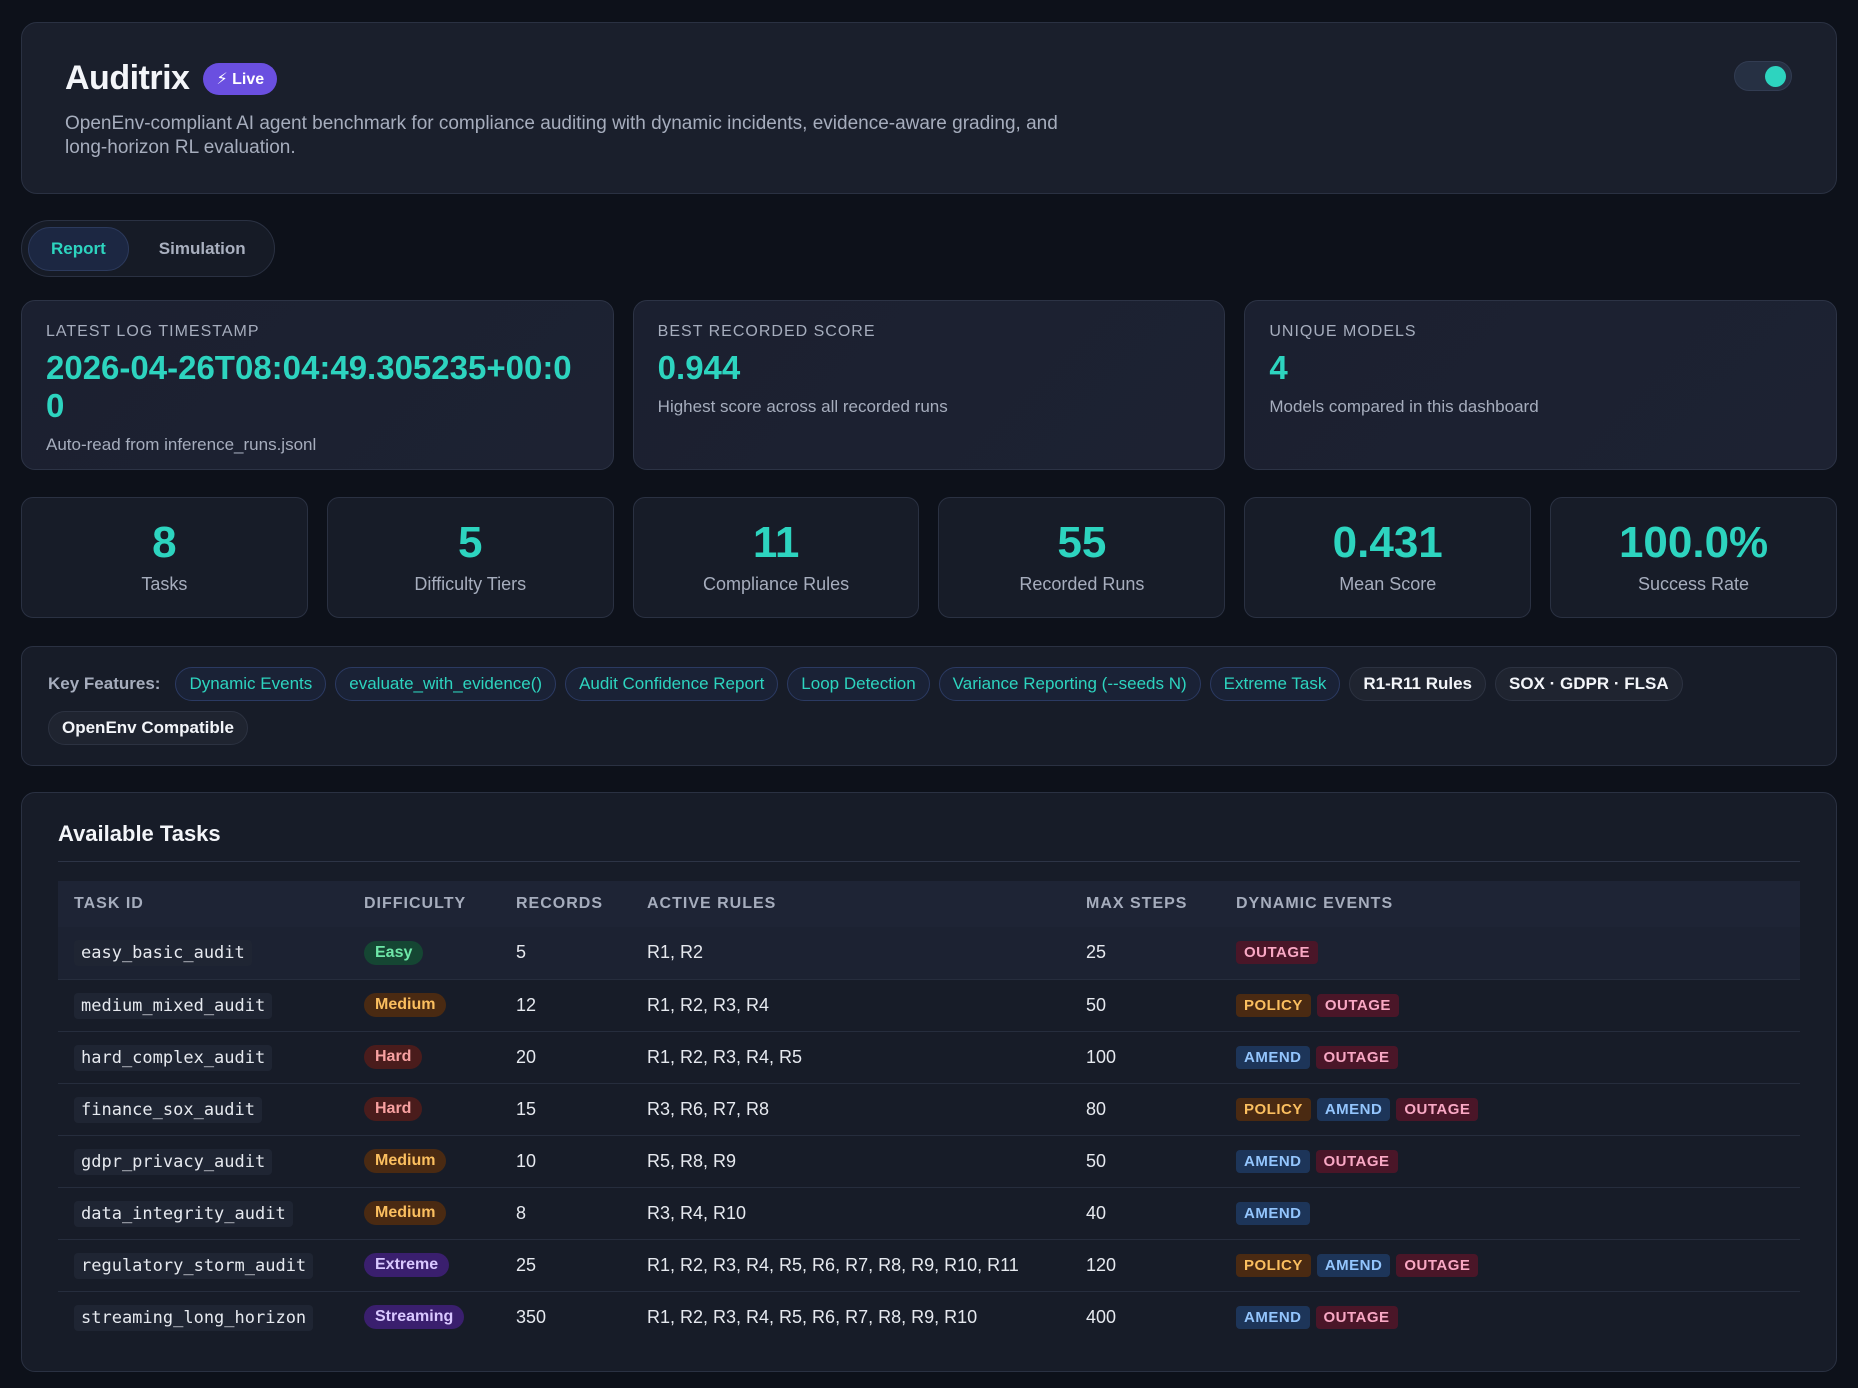 This screenshot has height=1388, width=1858. I want to click on stat-label: Success Rate, so click(1694, 584).